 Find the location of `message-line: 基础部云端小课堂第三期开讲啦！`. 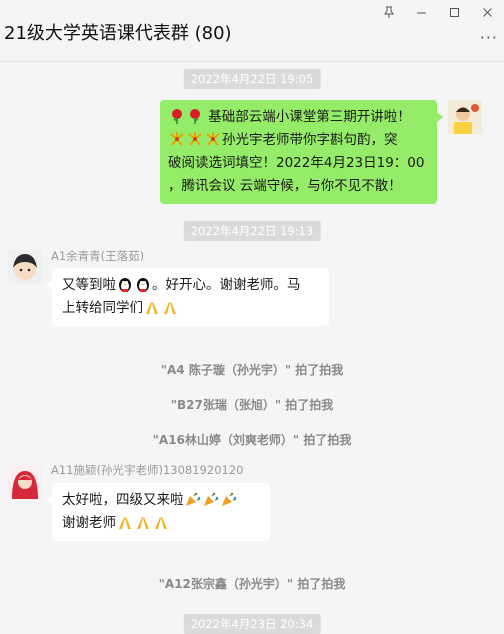

message-line: 基础部云端小课堂第三期开讲啦！ is located at coordinates (298, 117).